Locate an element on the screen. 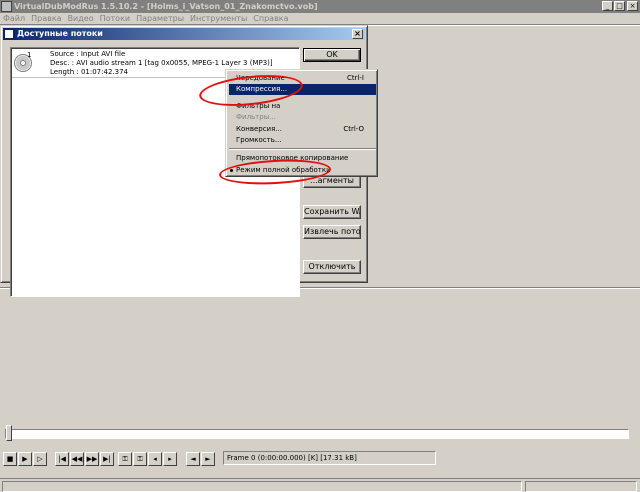 The image size is (640, 492). extract-stream-button: Извлечь поток is located at coordinates (332, 232).